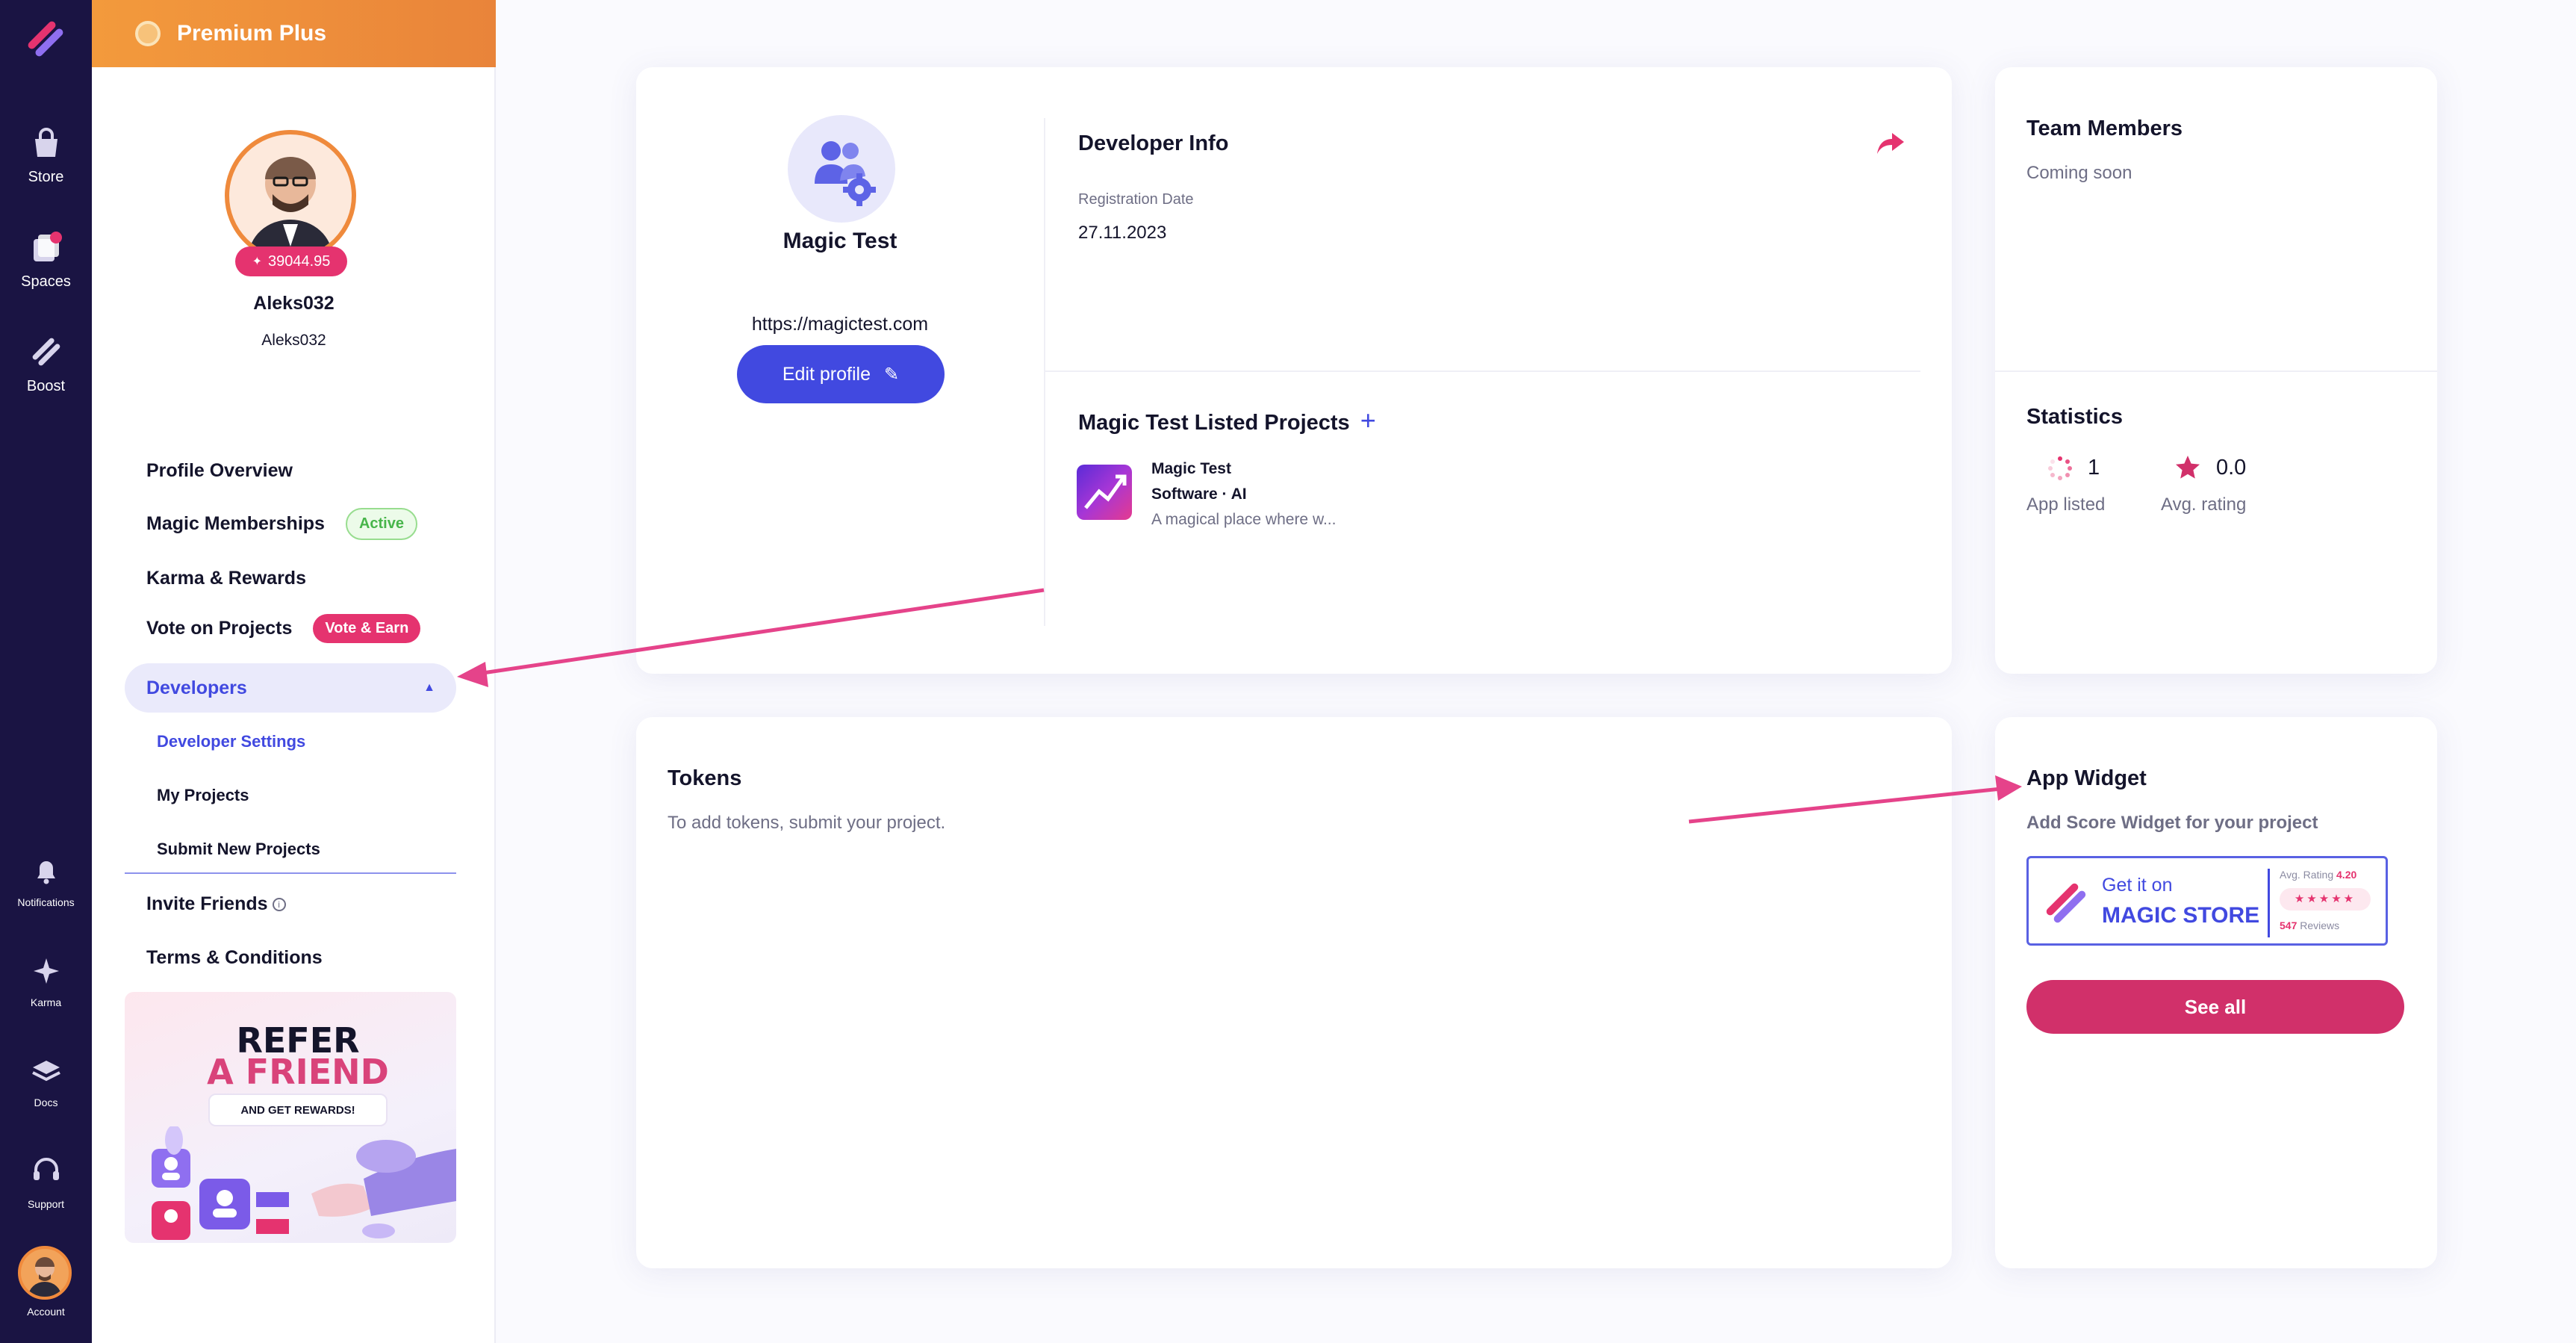 The width and height of the screenshot is (2576, 1343). I want to click on nav-profile-overview-label: Profile Overview, so click(219, 470).